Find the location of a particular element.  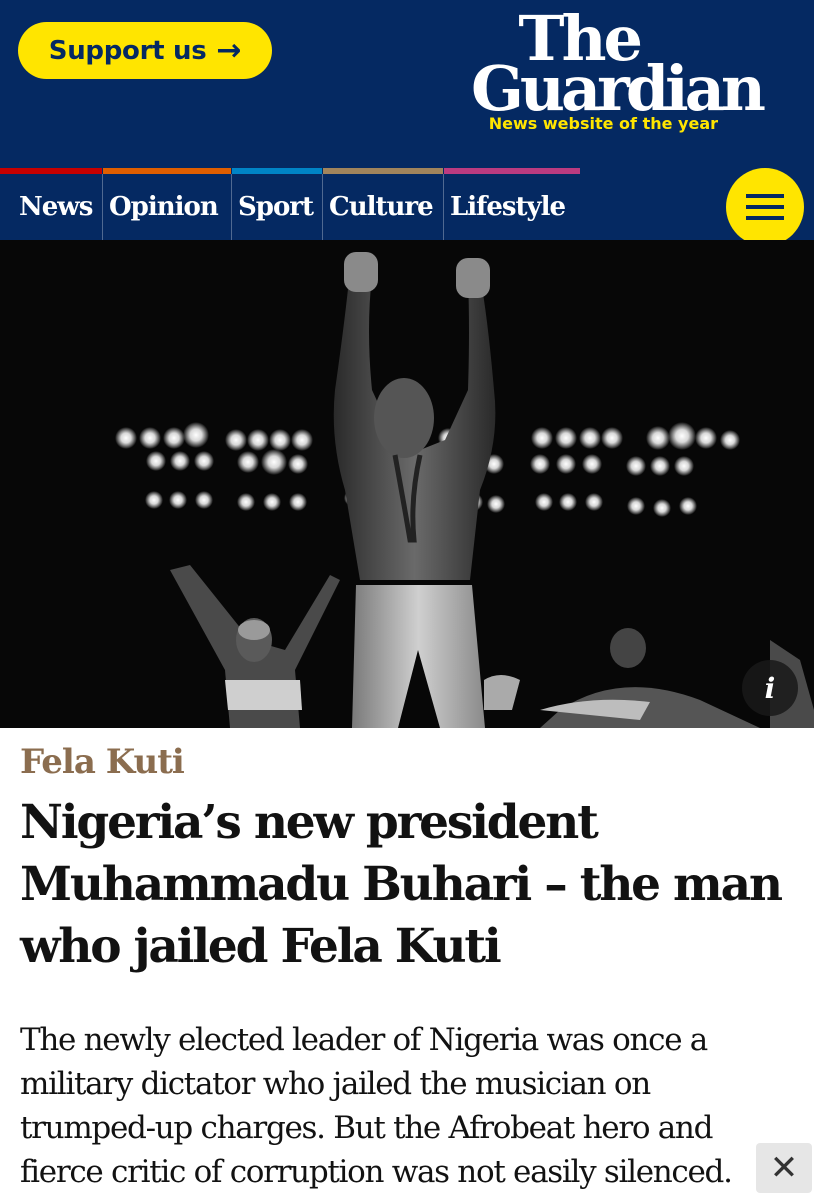

nav-item-lifestyle: Lifestyle is located at coordinates (512, 204).